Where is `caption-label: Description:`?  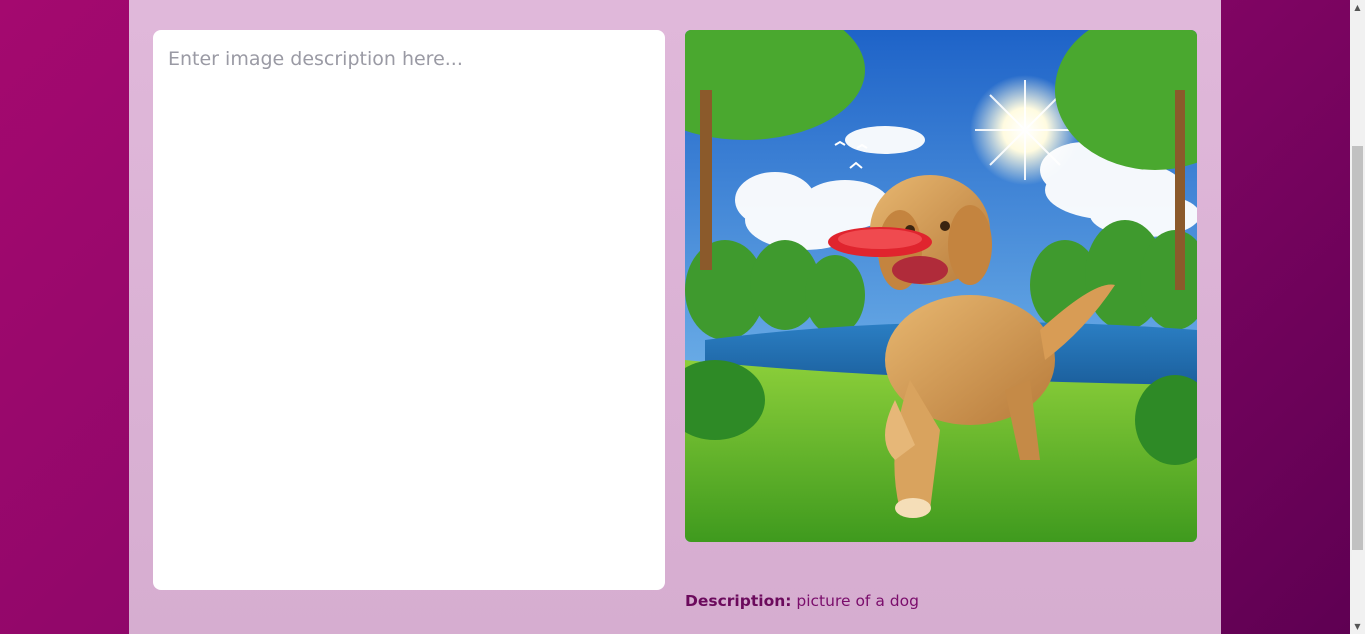 caption-label: Description: is located at coordinates (738, 601).